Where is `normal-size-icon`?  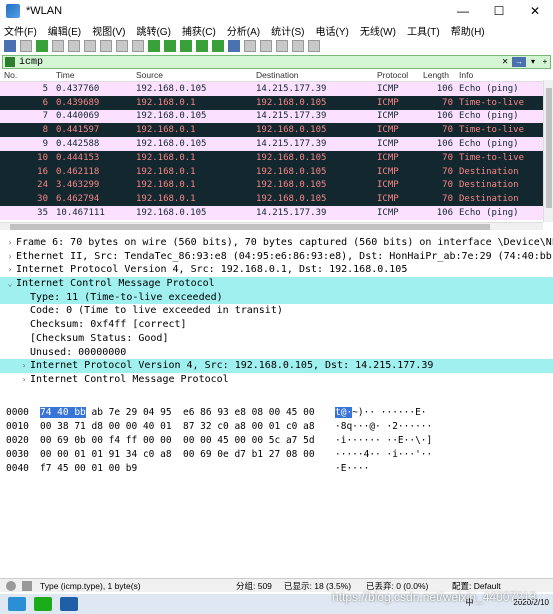
normal-size-icon is located at coordinates (298, 46).